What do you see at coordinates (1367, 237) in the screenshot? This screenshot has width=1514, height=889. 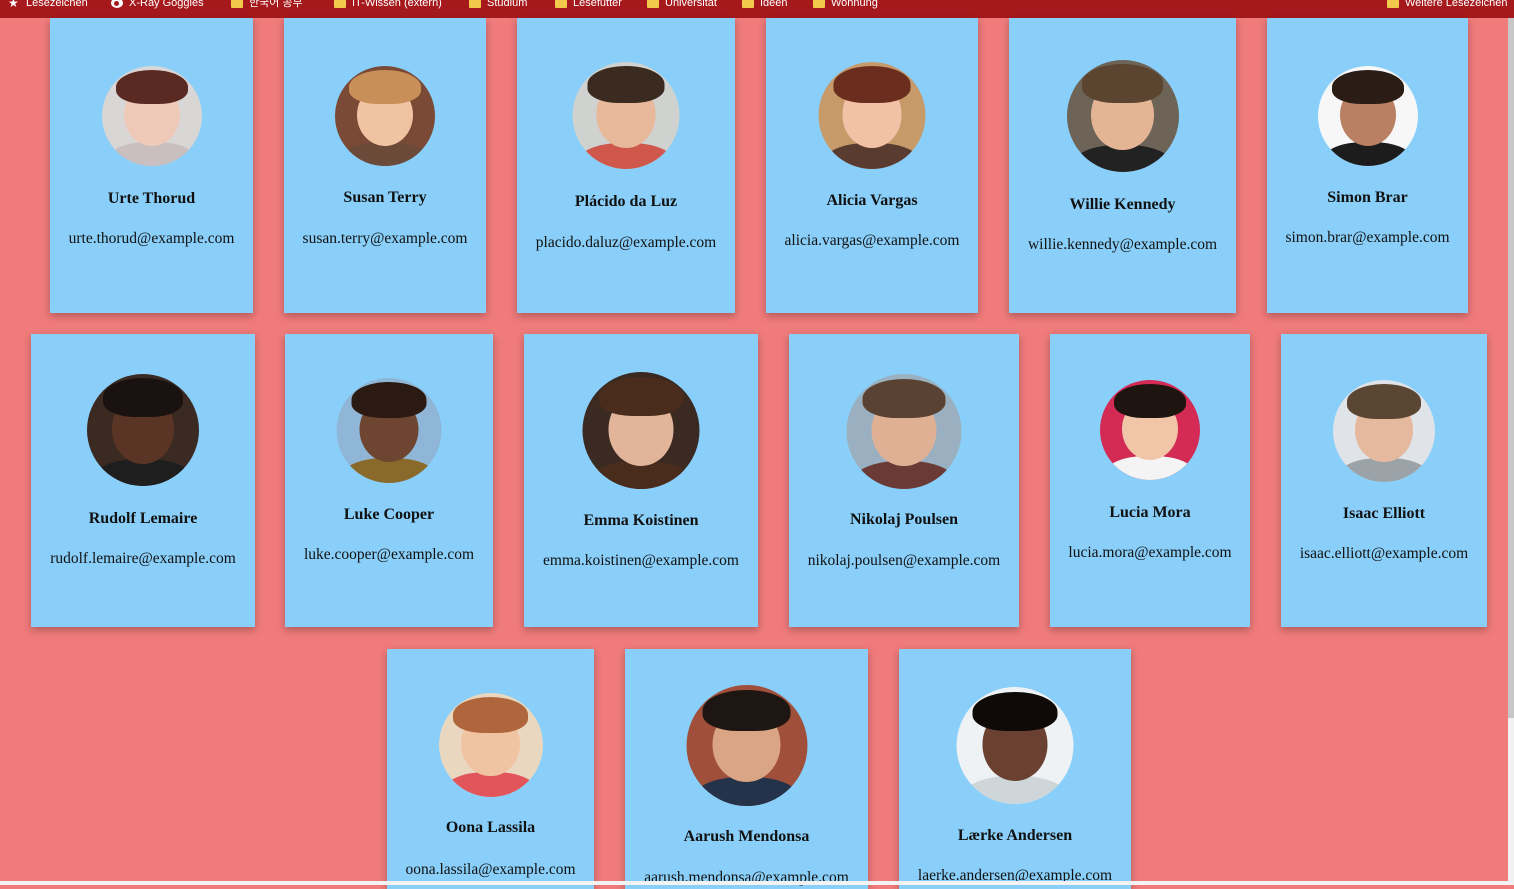 I see `user-email: simon.brar@example.com` at bounding box center [1367, 237].